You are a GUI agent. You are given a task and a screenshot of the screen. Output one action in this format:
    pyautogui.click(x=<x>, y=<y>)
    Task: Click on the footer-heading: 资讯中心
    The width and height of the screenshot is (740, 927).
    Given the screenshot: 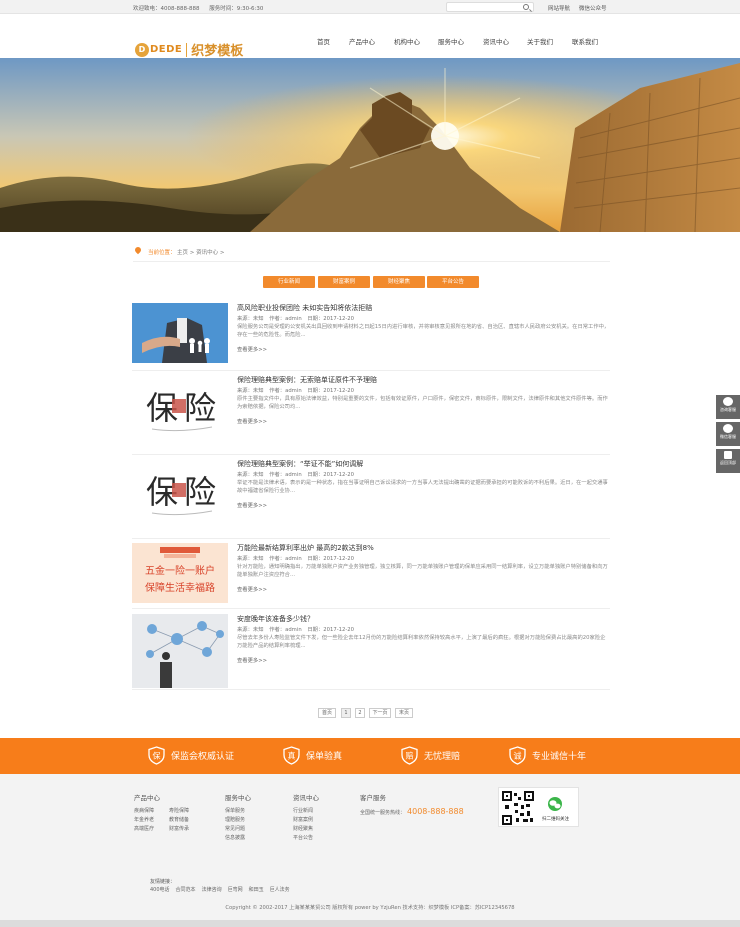 What is the action you would take?
    pyautogui.click(x=306, y=798)
    